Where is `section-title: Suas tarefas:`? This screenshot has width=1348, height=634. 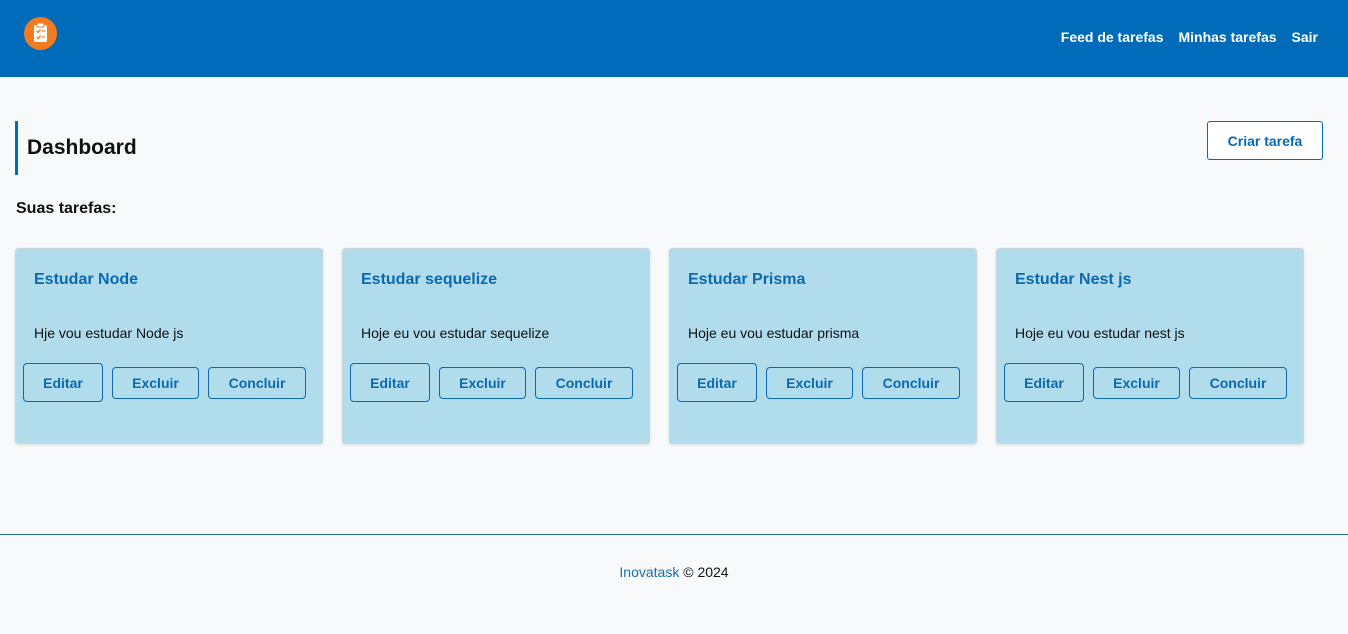 section-title: Suas tarefas: is located at coordinates (66, 208).